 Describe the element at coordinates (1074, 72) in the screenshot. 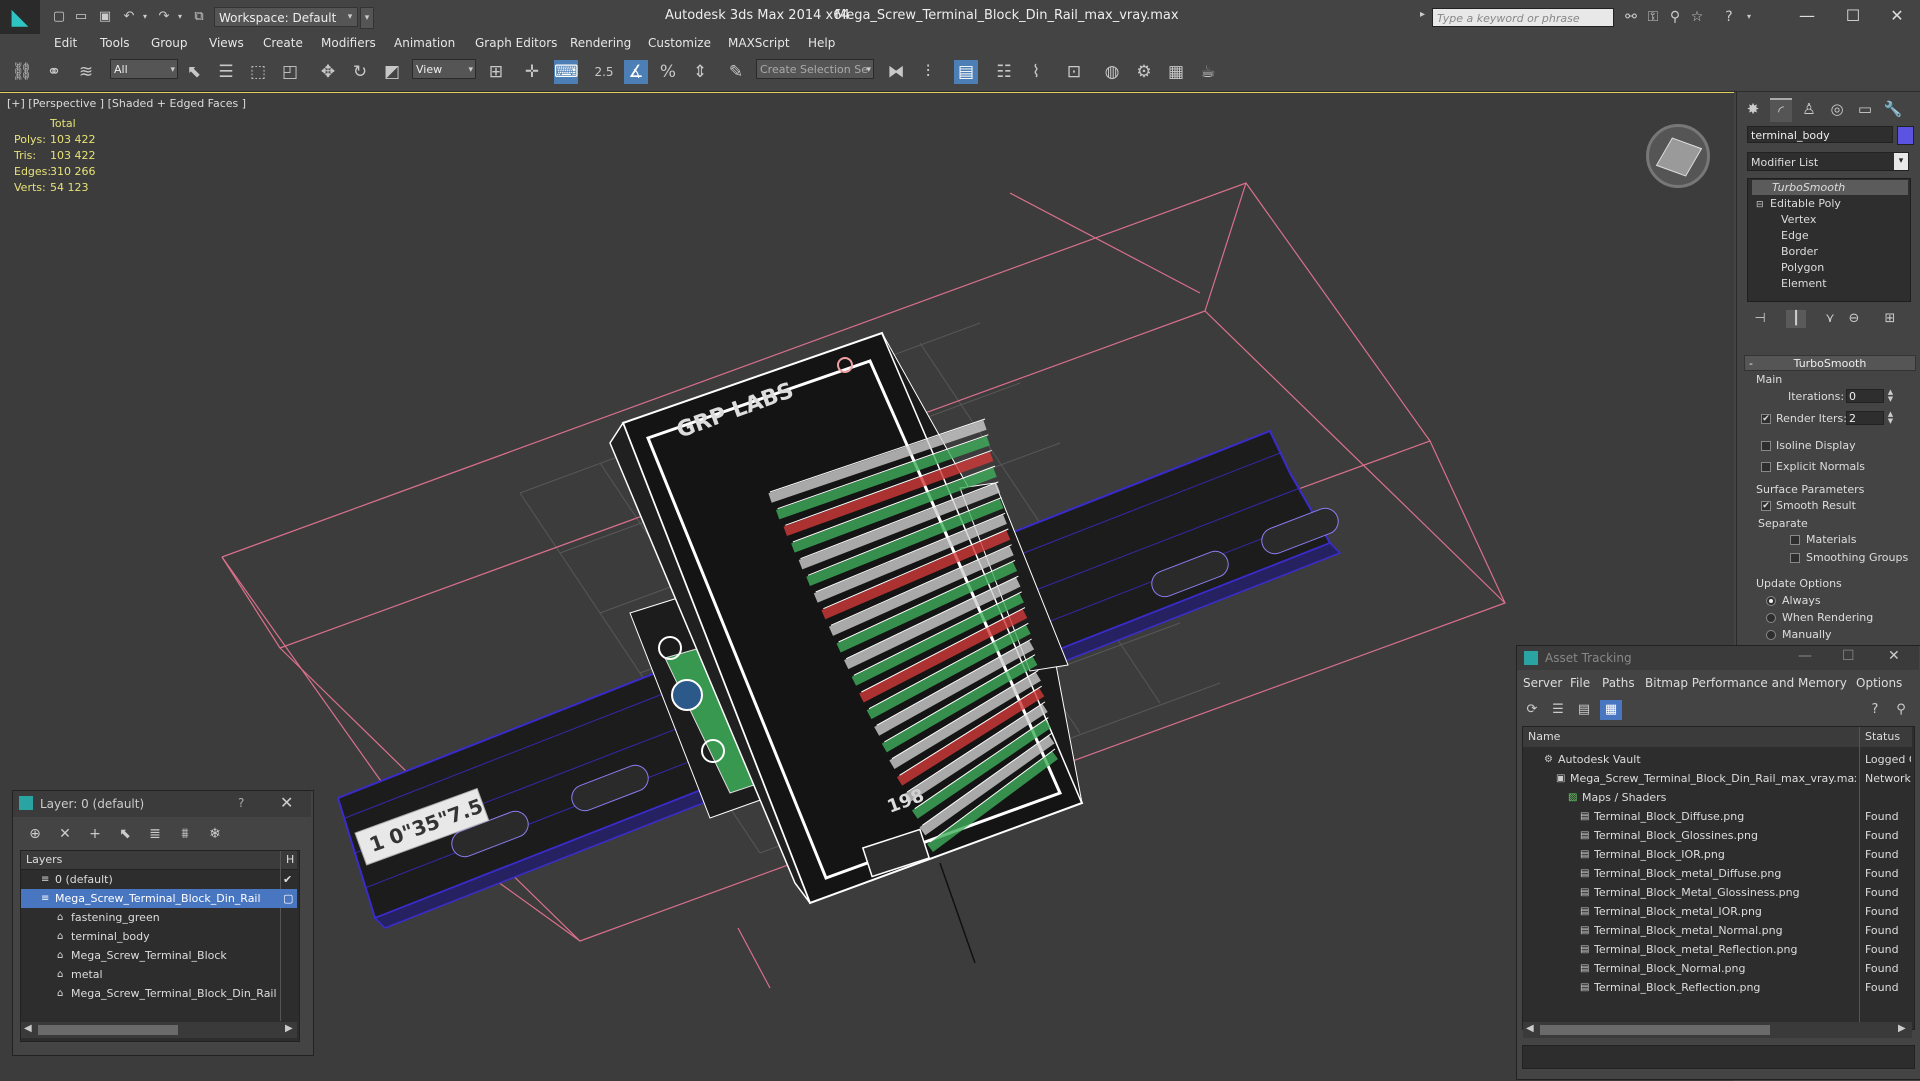

I see `schematic-view-icon: ⊡` at that location.